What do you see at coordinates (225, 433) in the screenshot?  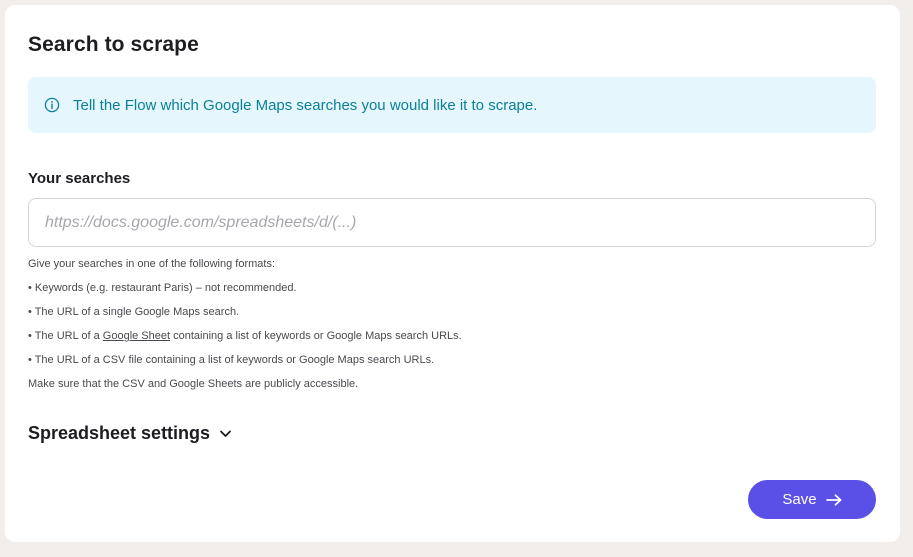 I see `chevron-down-icon` at bounding box center [225, 433].